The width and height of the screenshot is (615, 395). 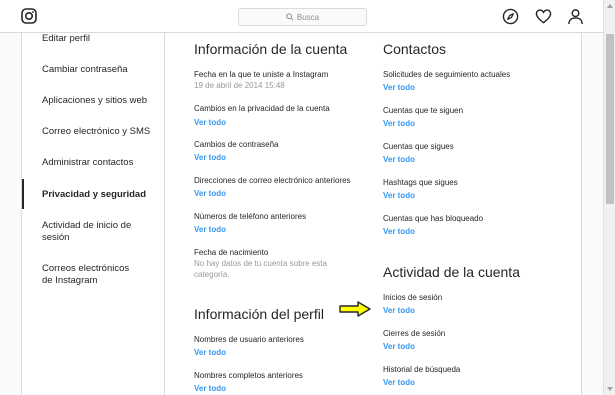 I want to click on privacy-changes-label: Cambios en la privacidad de la cuenta, so click(x=262, y=108).